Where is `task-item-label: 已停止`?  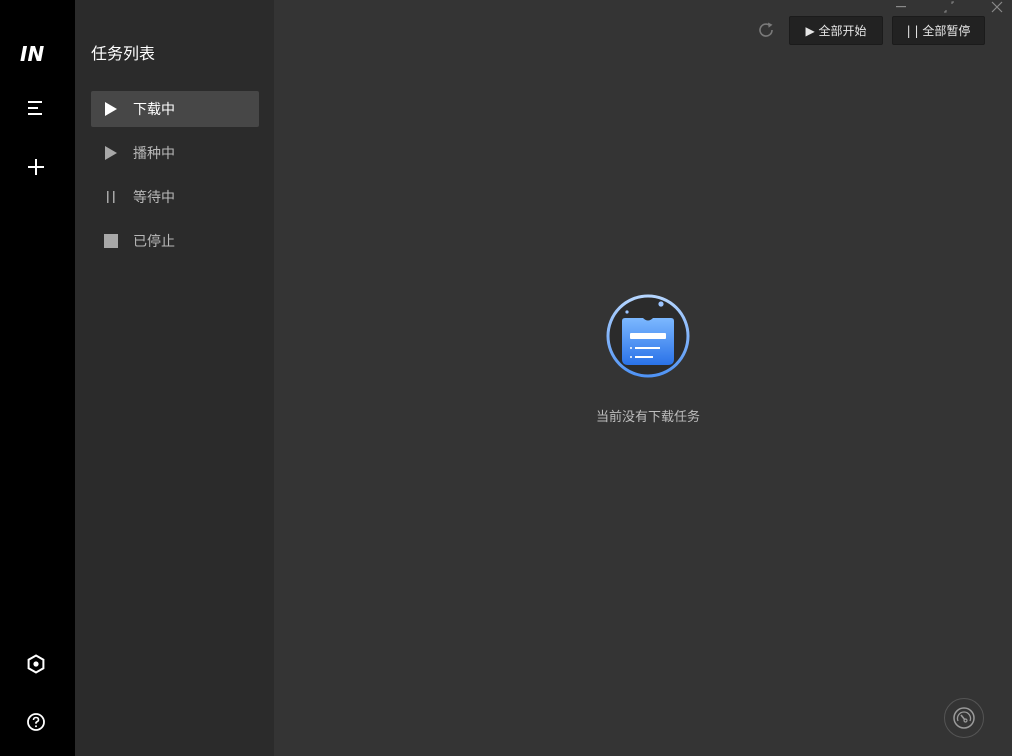 task-item-label: 已停止 is located at coordinates (154, 242).